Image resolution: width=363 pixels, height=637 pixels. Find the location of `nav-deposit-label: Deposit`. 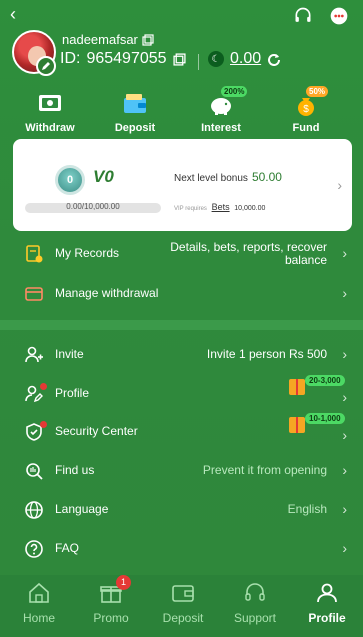

nav-deposit-label: Deposit is located at coordinates (183, 618).